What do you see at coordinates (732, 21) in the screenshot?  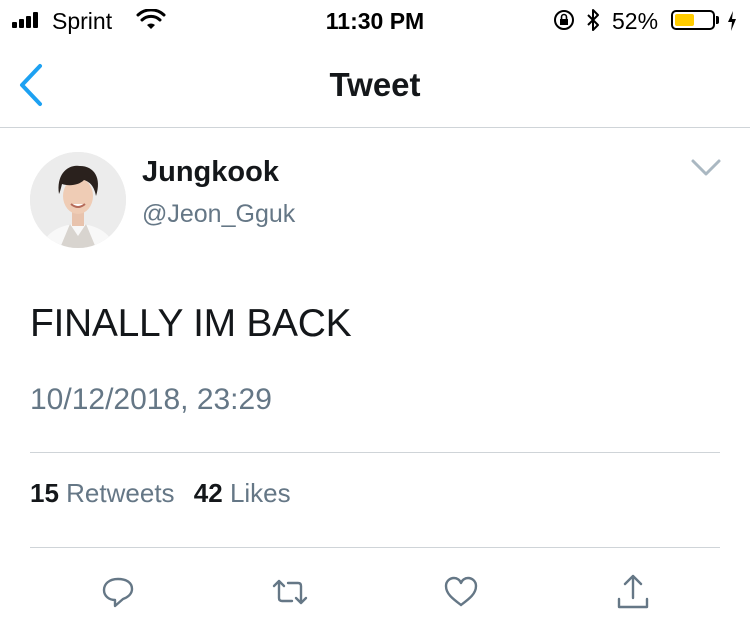 I see `charging-icon` at bounding box center [732, 21].